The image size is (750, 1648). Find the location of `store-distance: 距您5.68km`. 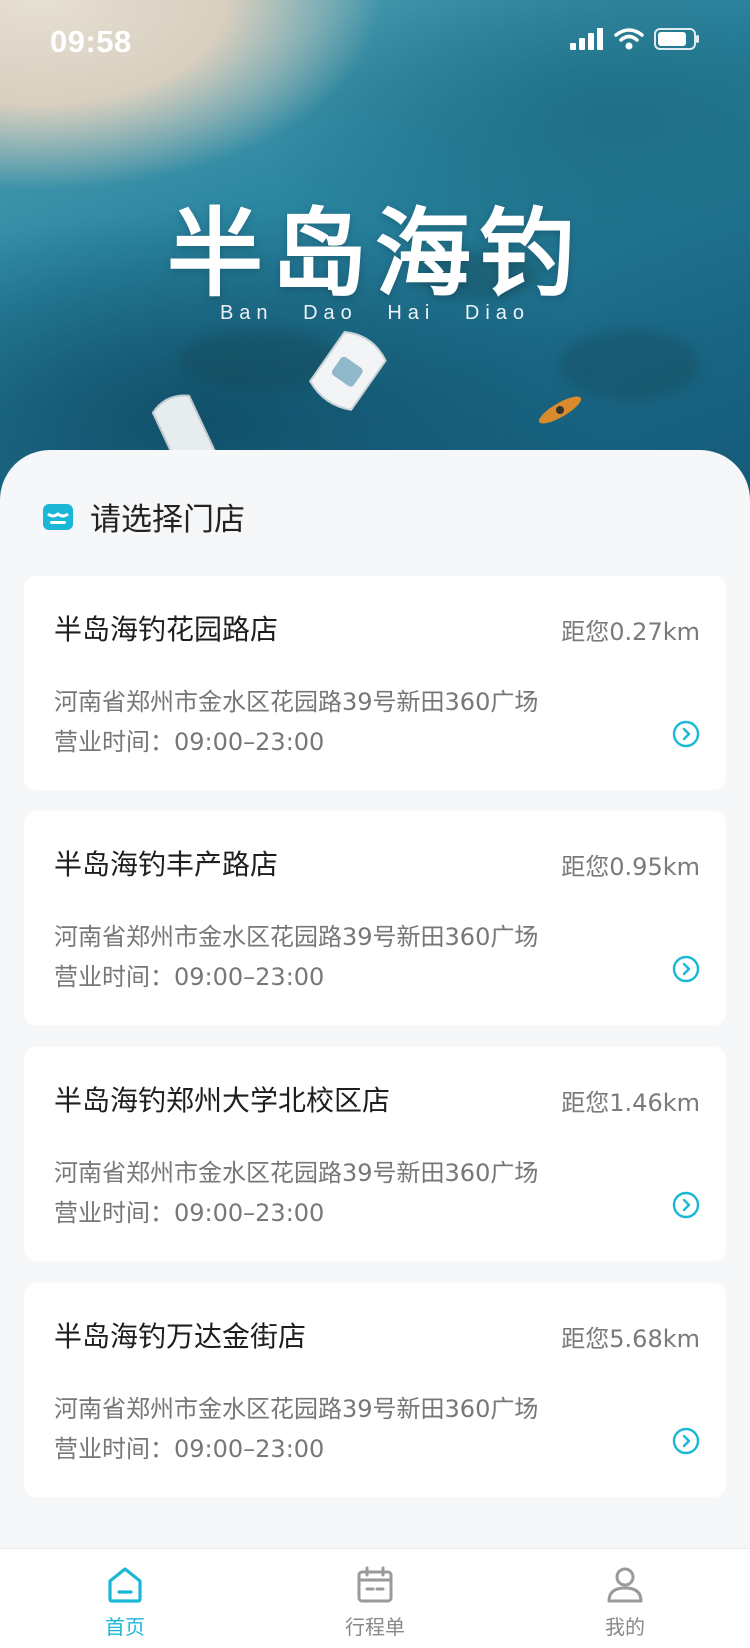

store-distance: 距您5.68km is located at coordinates (630, 1339).